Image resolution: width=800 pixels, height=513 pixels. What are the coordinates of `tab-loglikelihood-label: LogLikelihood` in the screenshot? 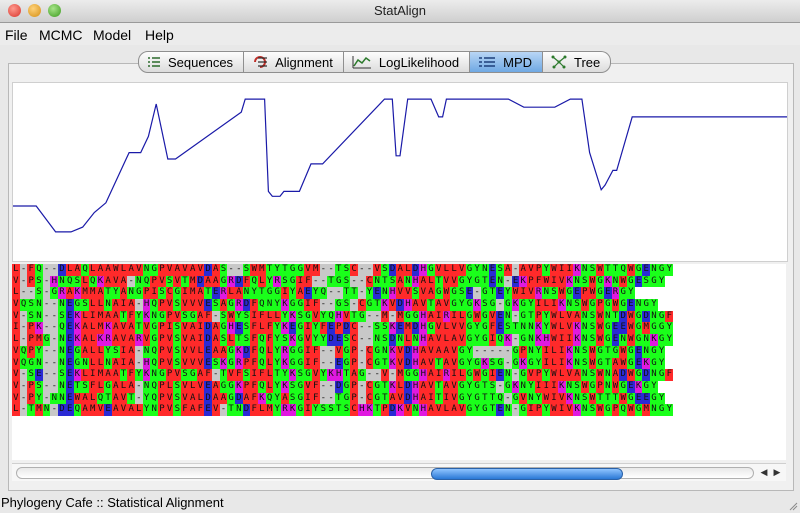 It's located at (419, 62).